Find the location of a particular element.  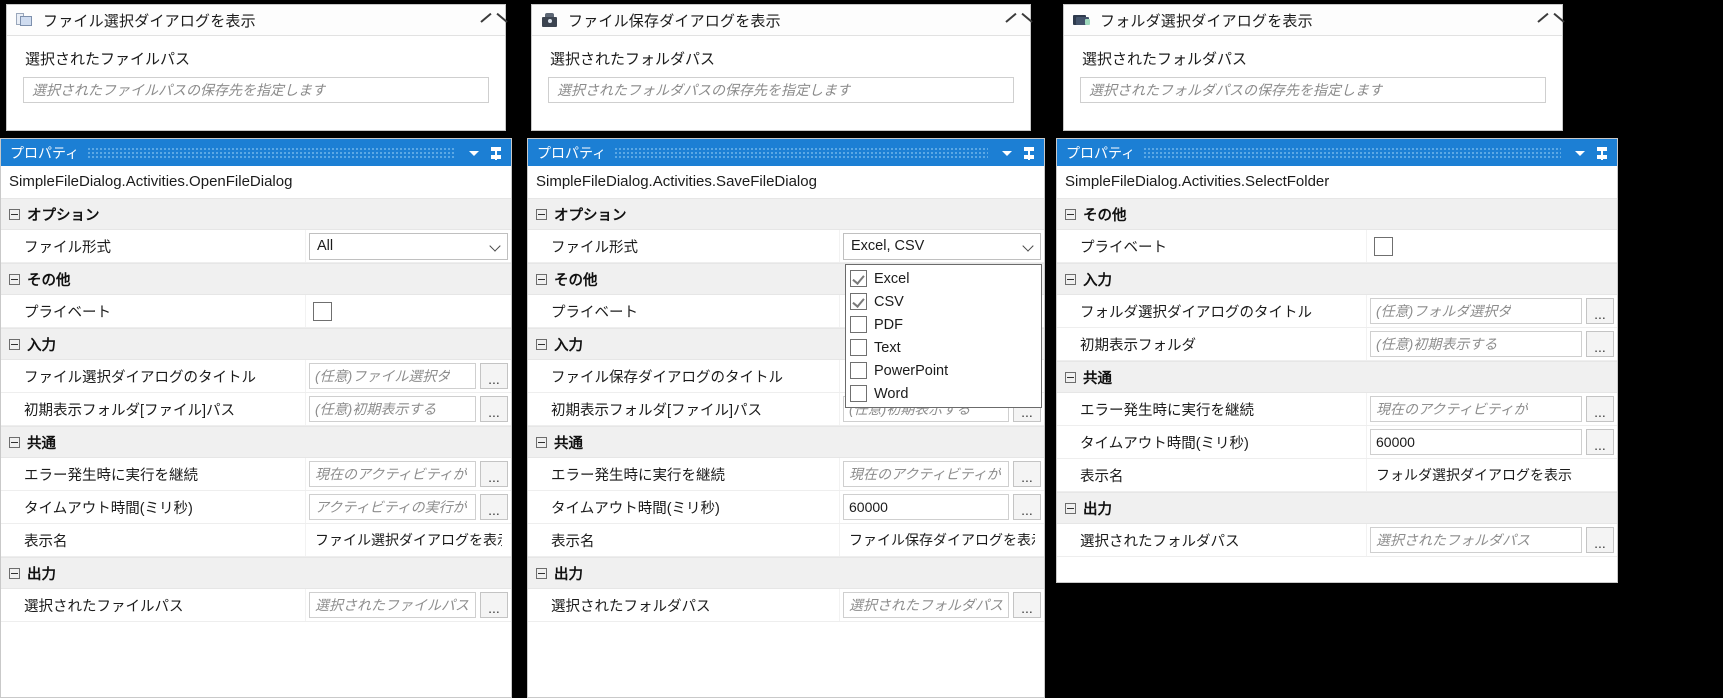

file-format-dropdown: Excel CSV PDF Text PowerPoint Word is located at coordinates (943, 336).